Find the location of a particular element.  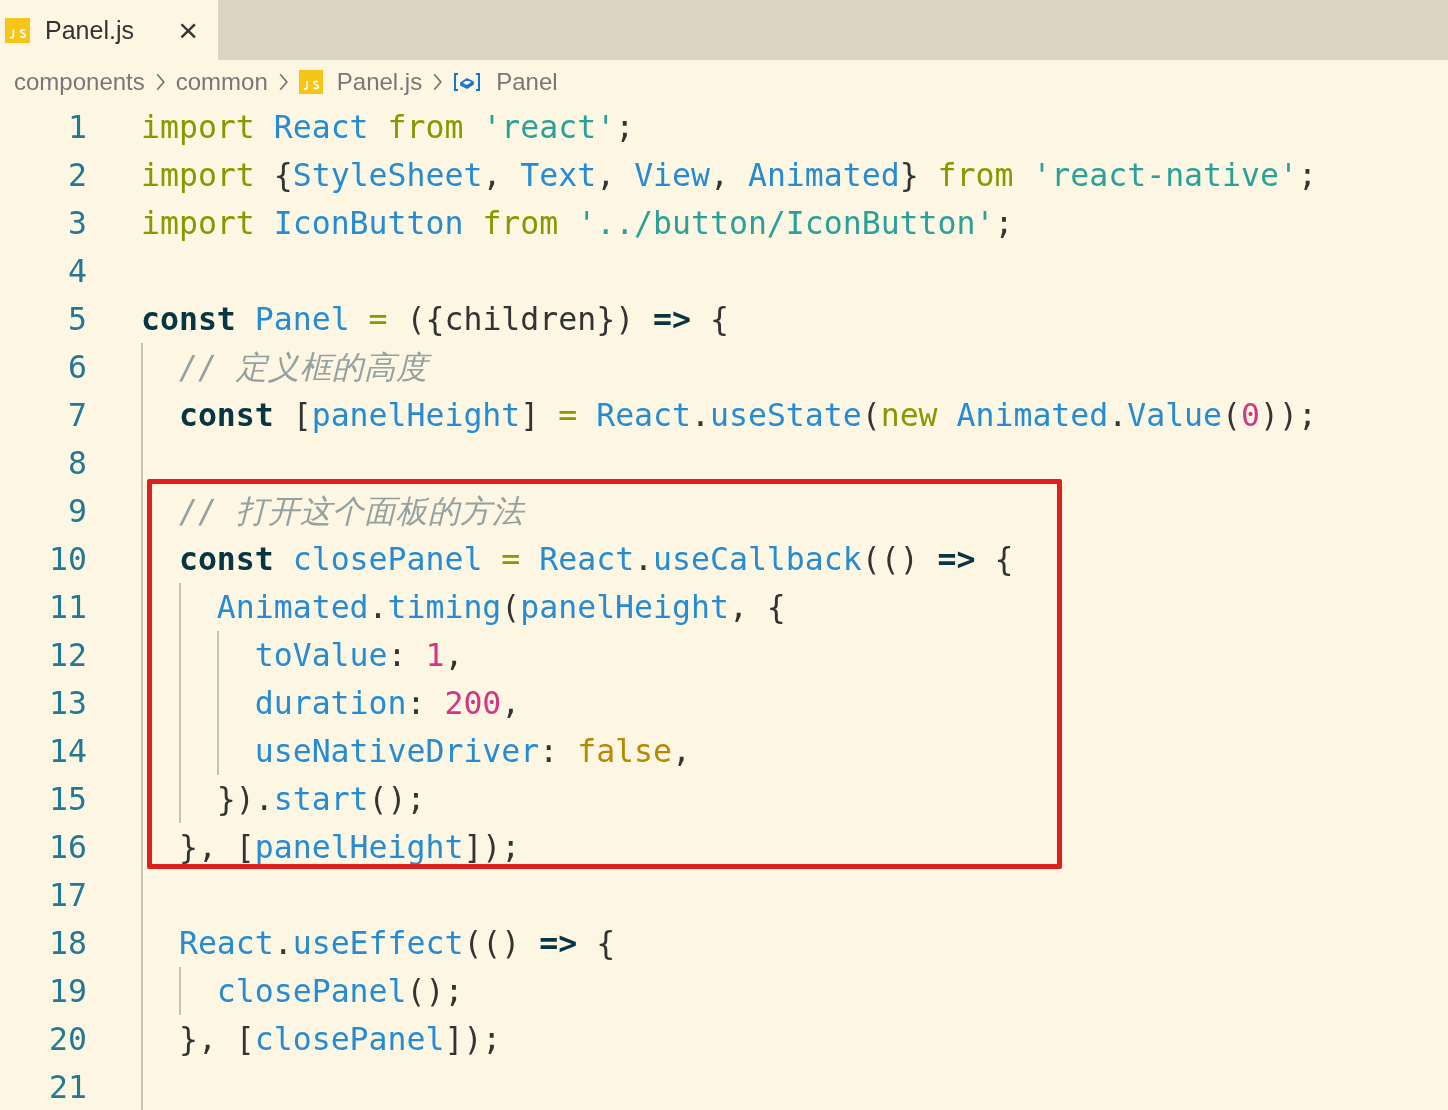

line-number: 6 is located at coordinates (77, 367).